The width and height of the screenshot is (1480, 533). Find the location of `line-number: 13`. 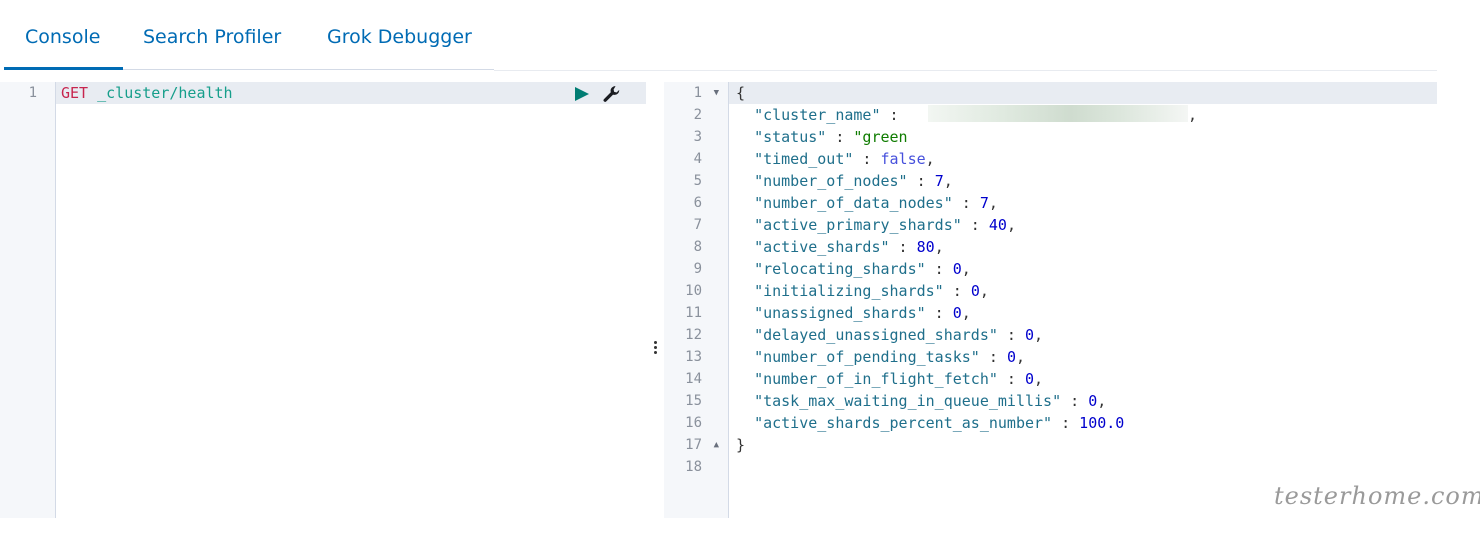

line-number: 13 is located at coordinates (693, 357).